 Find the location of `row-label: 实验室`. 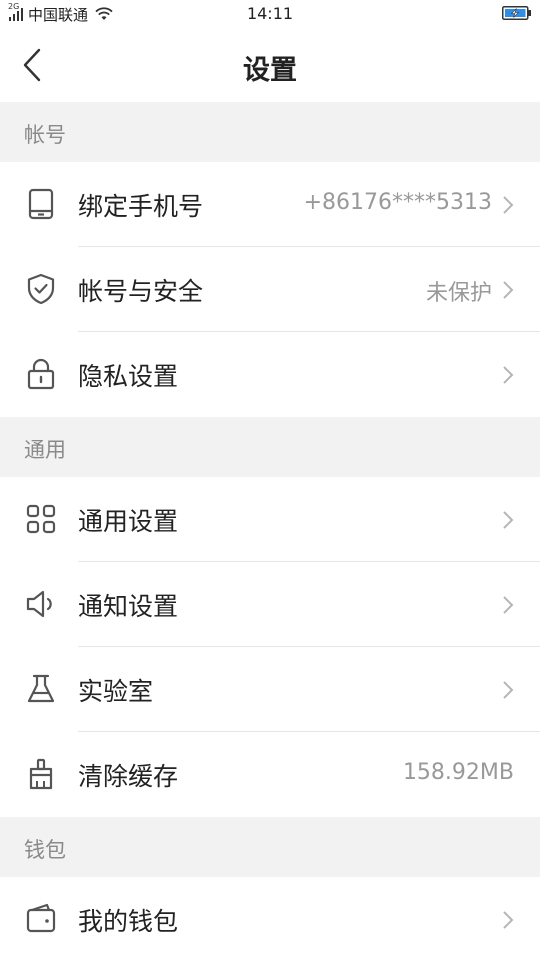

row-label: 实验室 is located at coordinates (116, 691).